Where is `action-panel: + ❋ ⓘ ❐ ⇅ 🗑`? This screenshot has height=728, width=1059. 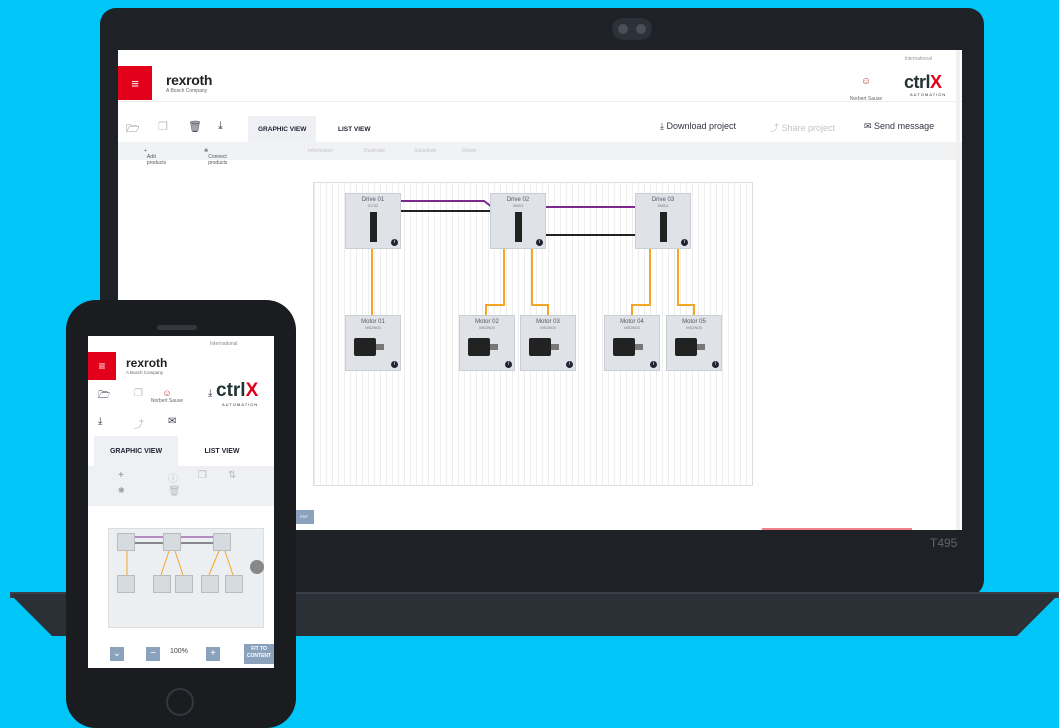 action-panel: + ❋ ⓘ ❐ ⇅ 🗑 is located at coordinates (181, 486).